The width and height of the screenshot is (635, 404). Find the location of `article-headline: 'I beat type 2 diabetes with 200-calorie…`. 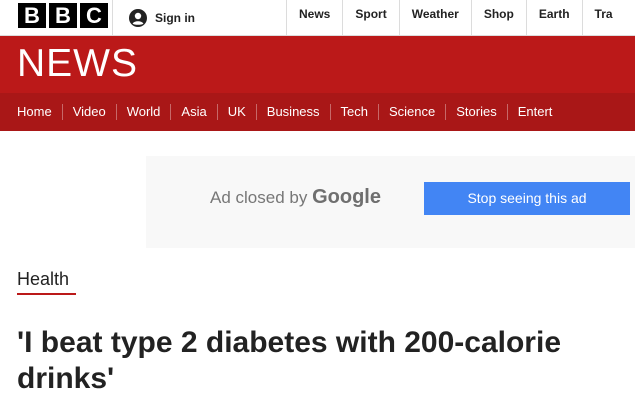

article-headline: 'I beat type 2 diabetes with 200-calorie… is located at coordinates (289, 360).